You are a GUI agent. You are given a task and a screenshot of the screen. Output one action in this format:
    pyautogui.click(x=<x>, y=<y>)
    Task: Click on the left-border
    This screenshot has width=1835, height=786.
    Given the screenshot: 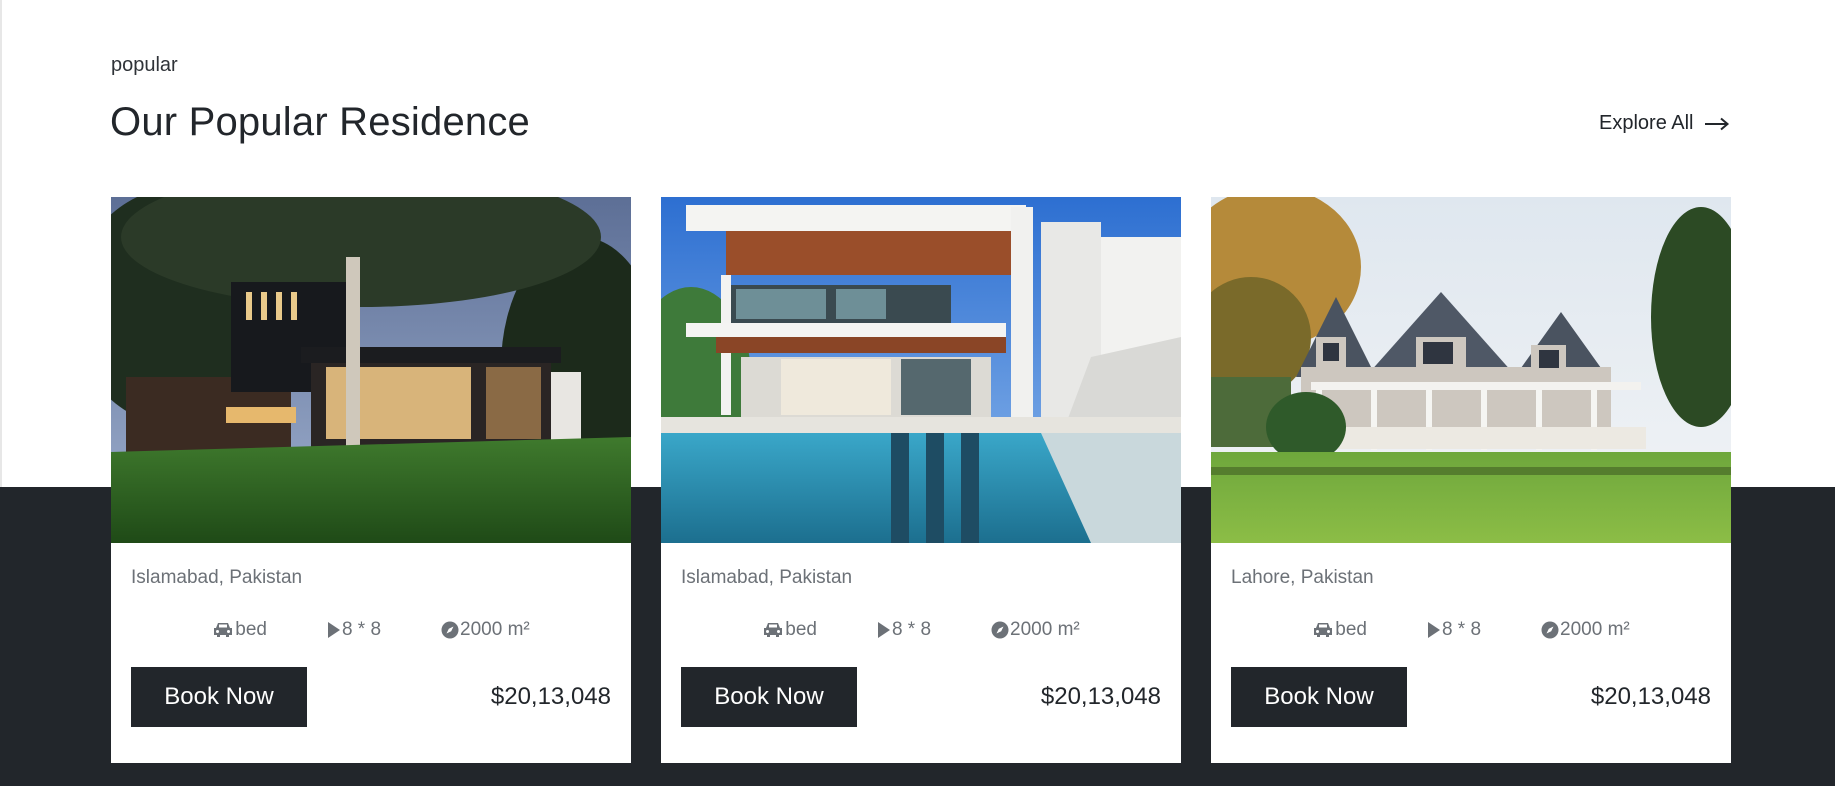 What is the action you would take?
    pyautogui.click(x=1, y=243)
    